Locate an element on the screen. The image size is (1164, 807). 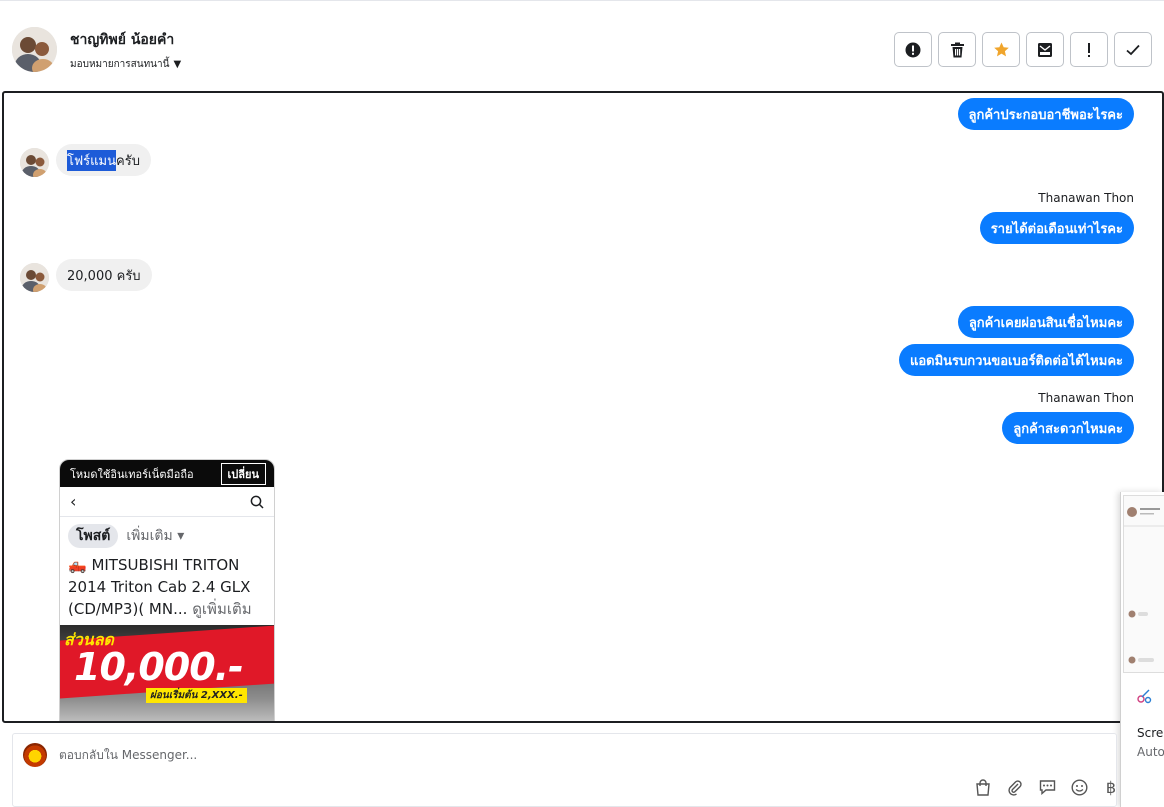
message-text: ลูกค้าเคยผ่อนสินเชื่อไหมคะ is located at coordinates (1045, 323).